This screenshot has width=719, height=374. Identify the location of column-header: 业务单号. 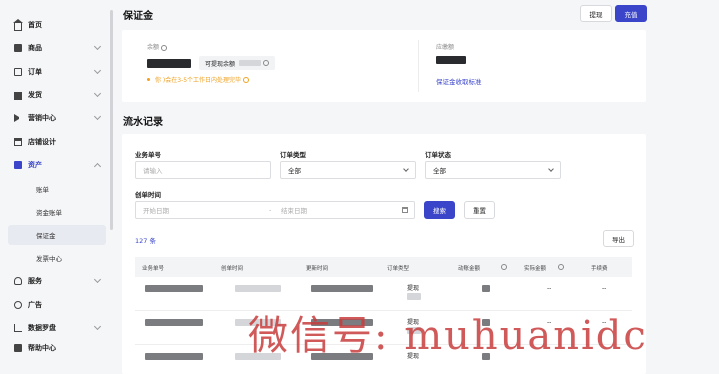
(153, 269).